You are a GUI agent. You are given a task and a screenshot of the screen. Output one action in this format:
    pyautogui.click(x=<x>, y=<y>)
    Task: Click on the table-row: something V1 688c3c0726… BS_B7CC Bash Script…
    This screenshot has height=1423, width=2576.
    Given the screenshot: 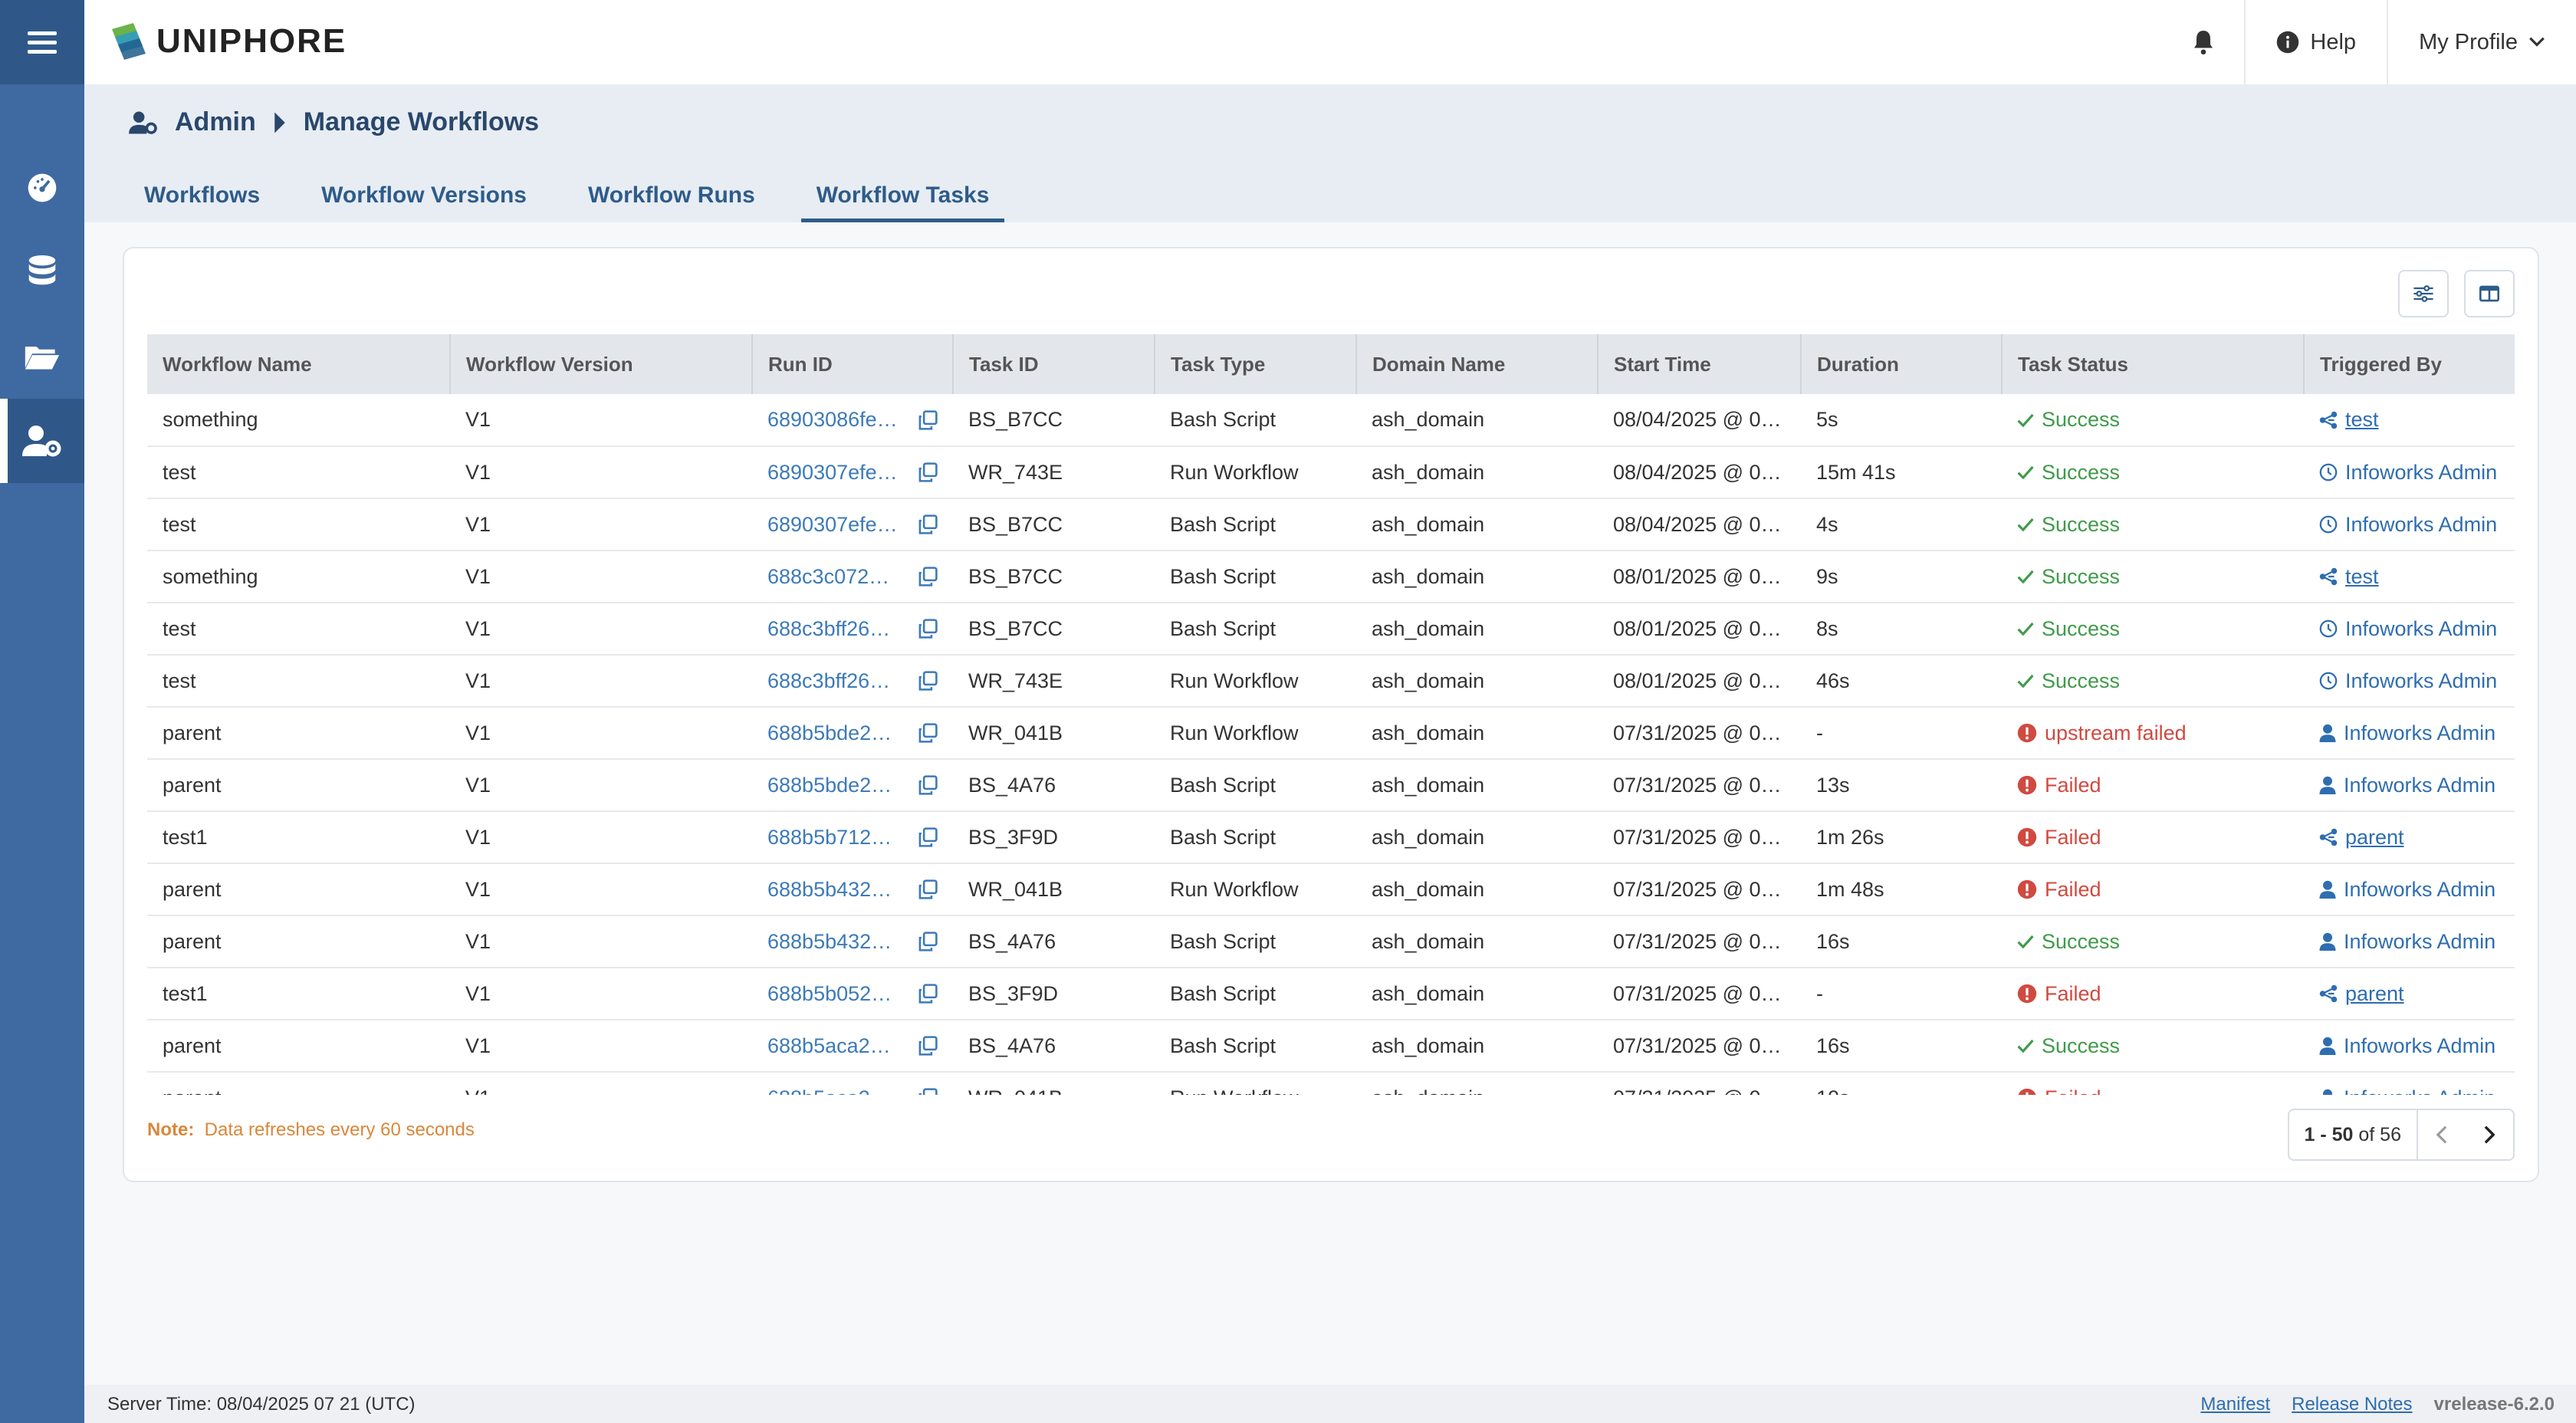 What is the action you would take?
    pyautogui.click(x=1331, y=576)
    